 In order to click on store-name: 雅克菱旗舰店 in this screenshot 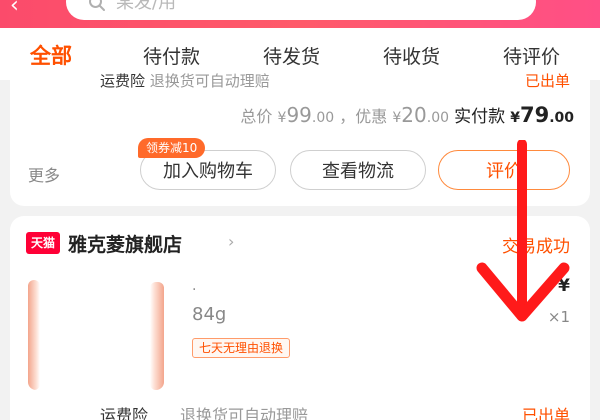, I will do `click(125, 243)`.